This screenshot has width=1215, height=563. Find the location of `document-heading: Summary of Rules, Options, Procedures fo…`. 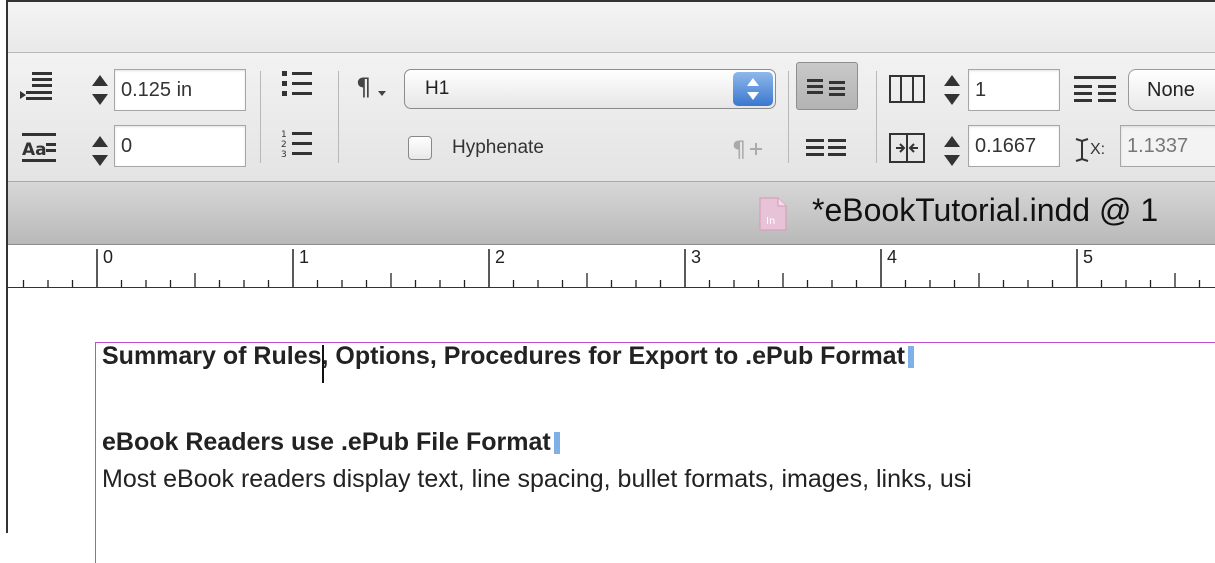

document-heading: Summary of Rules, Options, Procedures fo… is located at coordinates (508, 356).